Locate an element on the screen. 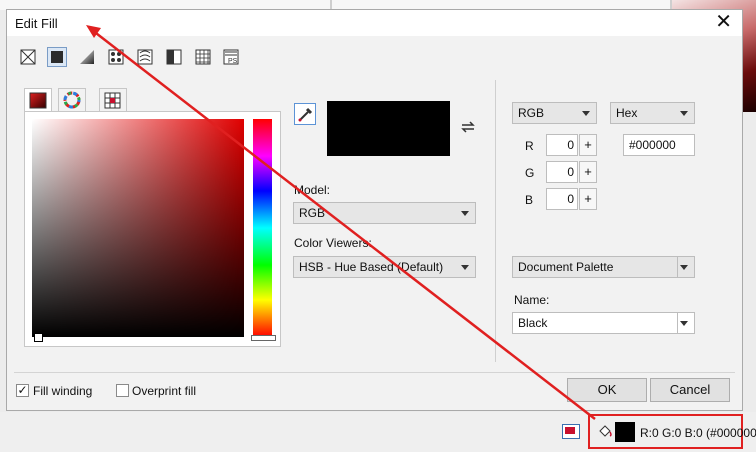  color-model-select-value: RGB is located at coordinates (531, 113).